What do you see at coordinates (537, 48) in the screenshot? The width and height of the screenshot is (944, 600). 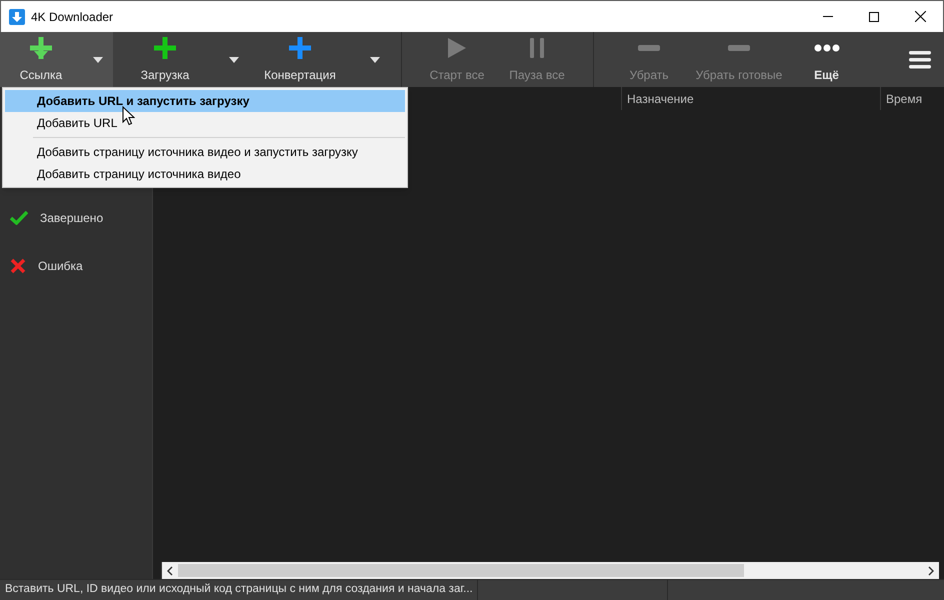 I see `pause-icon` at bounding box center [537, 48].